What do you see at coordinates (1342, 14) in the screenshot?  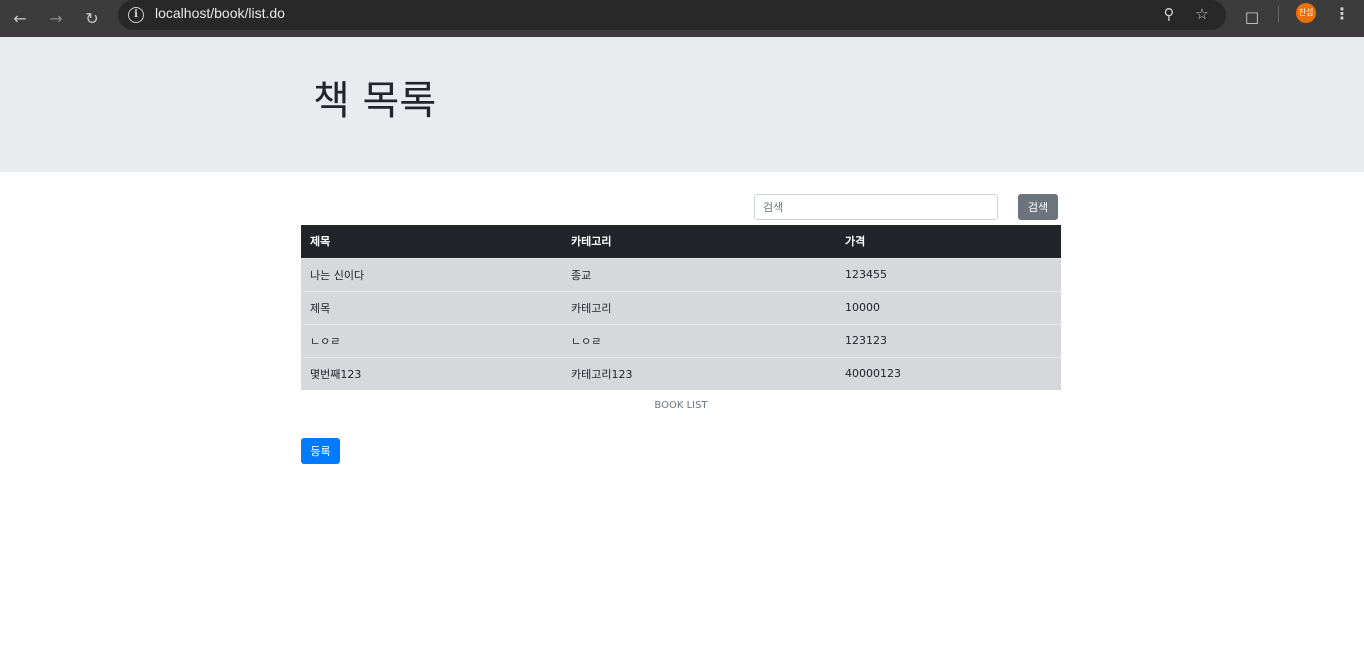 I see `menu-icon: ⋮` at bounding box center [1342, 14].